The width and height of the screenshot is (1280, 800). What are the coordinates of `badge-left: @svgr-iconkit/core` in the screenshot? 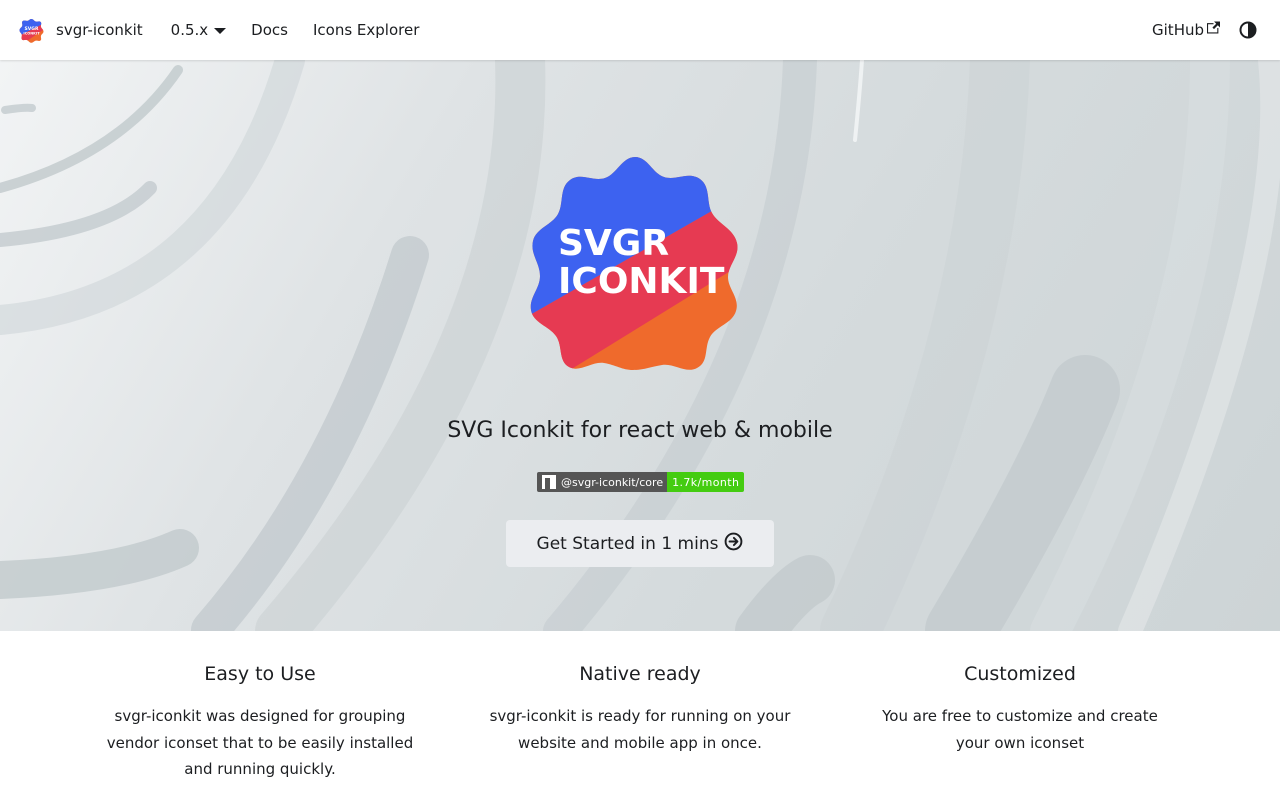 It's located at (602, 482).